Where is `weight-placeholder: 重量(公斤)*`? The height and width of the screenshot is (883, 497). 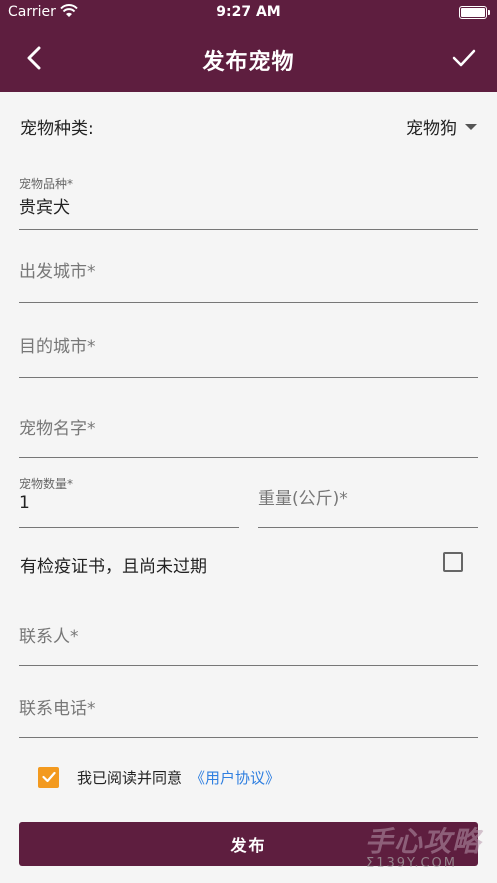
weight-placeholder: 重量(公斤)* is located at coordinates (303, 499).